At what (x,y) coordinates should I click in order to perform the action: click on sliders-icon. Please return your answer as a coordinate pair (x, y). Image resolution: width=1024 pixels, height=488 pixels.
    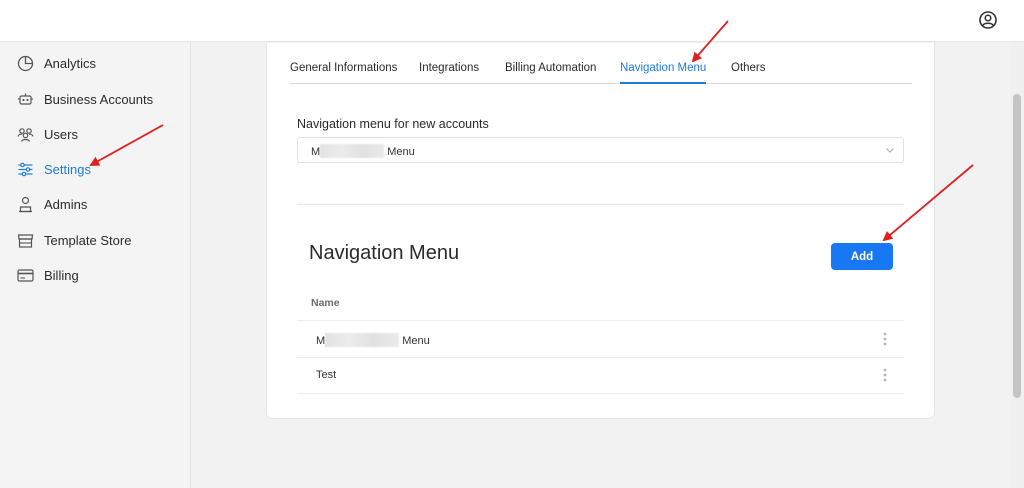
    Looking at the image, I should click on (25, 169).